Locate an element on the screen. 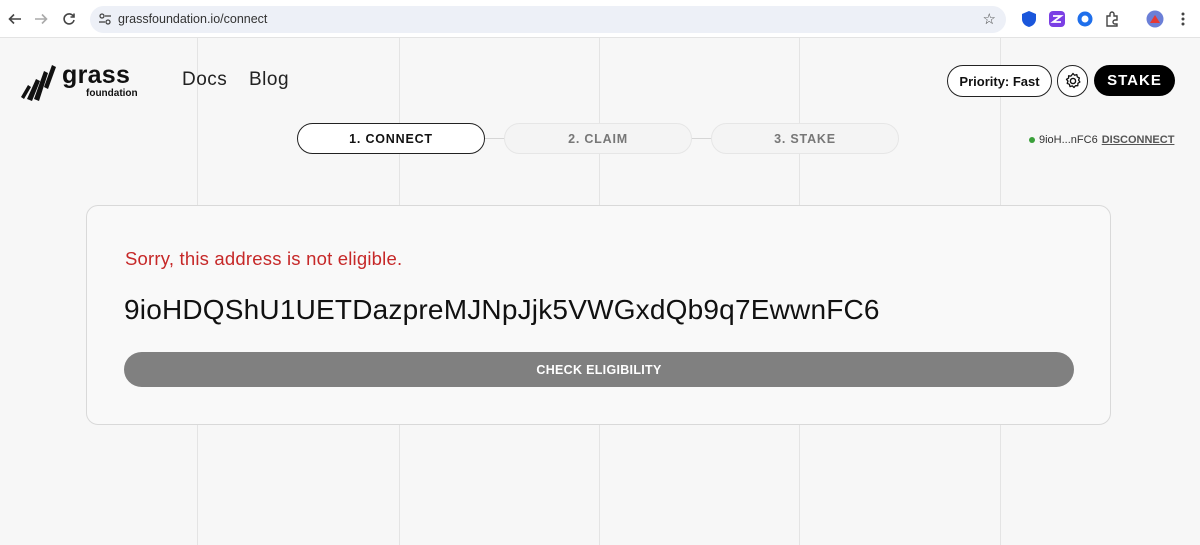 This screenshot has height=545, width=1200. site-info-icon is located at coordinates (105, 19).